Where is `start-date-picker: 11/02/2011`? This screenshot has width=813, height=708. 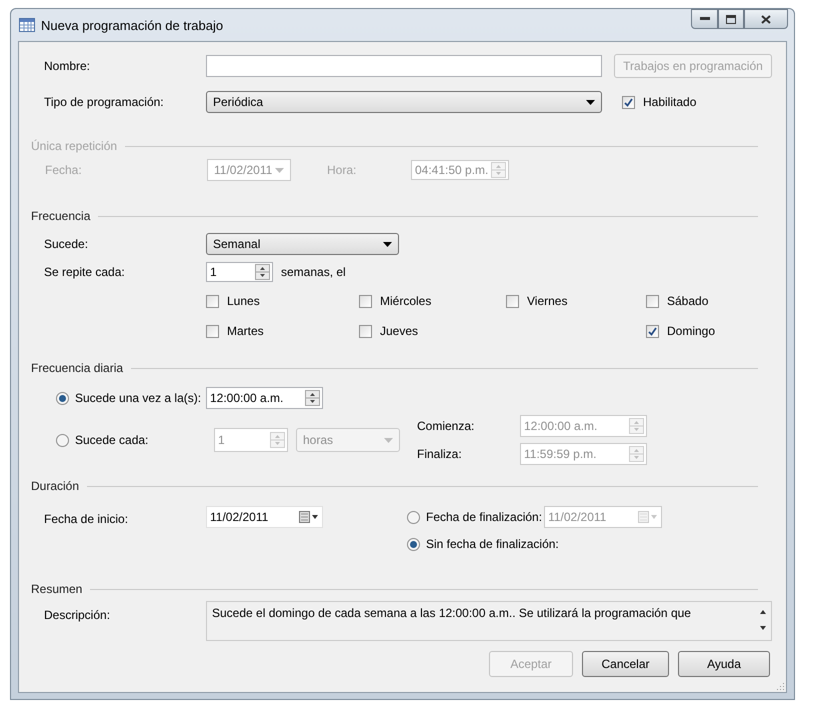
start-date-picker: 11/02/2011 is located at coordinates (264, 517).